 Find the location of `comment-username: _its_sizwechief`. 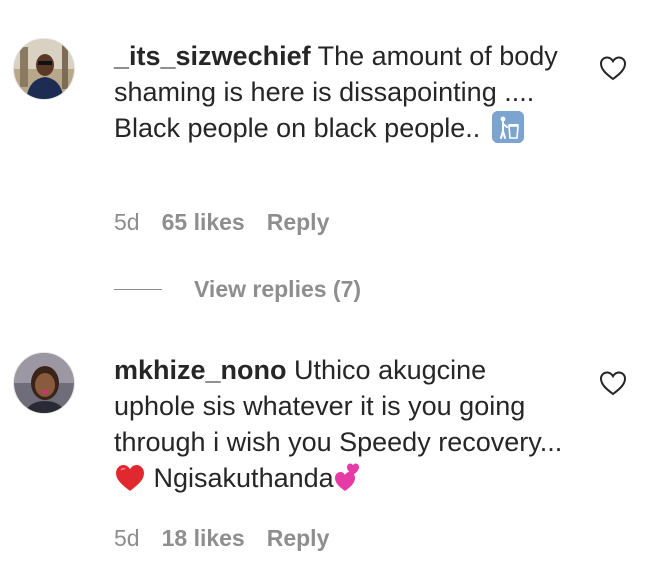

comment-username: _its_sizwechief is located at coordinates (212, 56).